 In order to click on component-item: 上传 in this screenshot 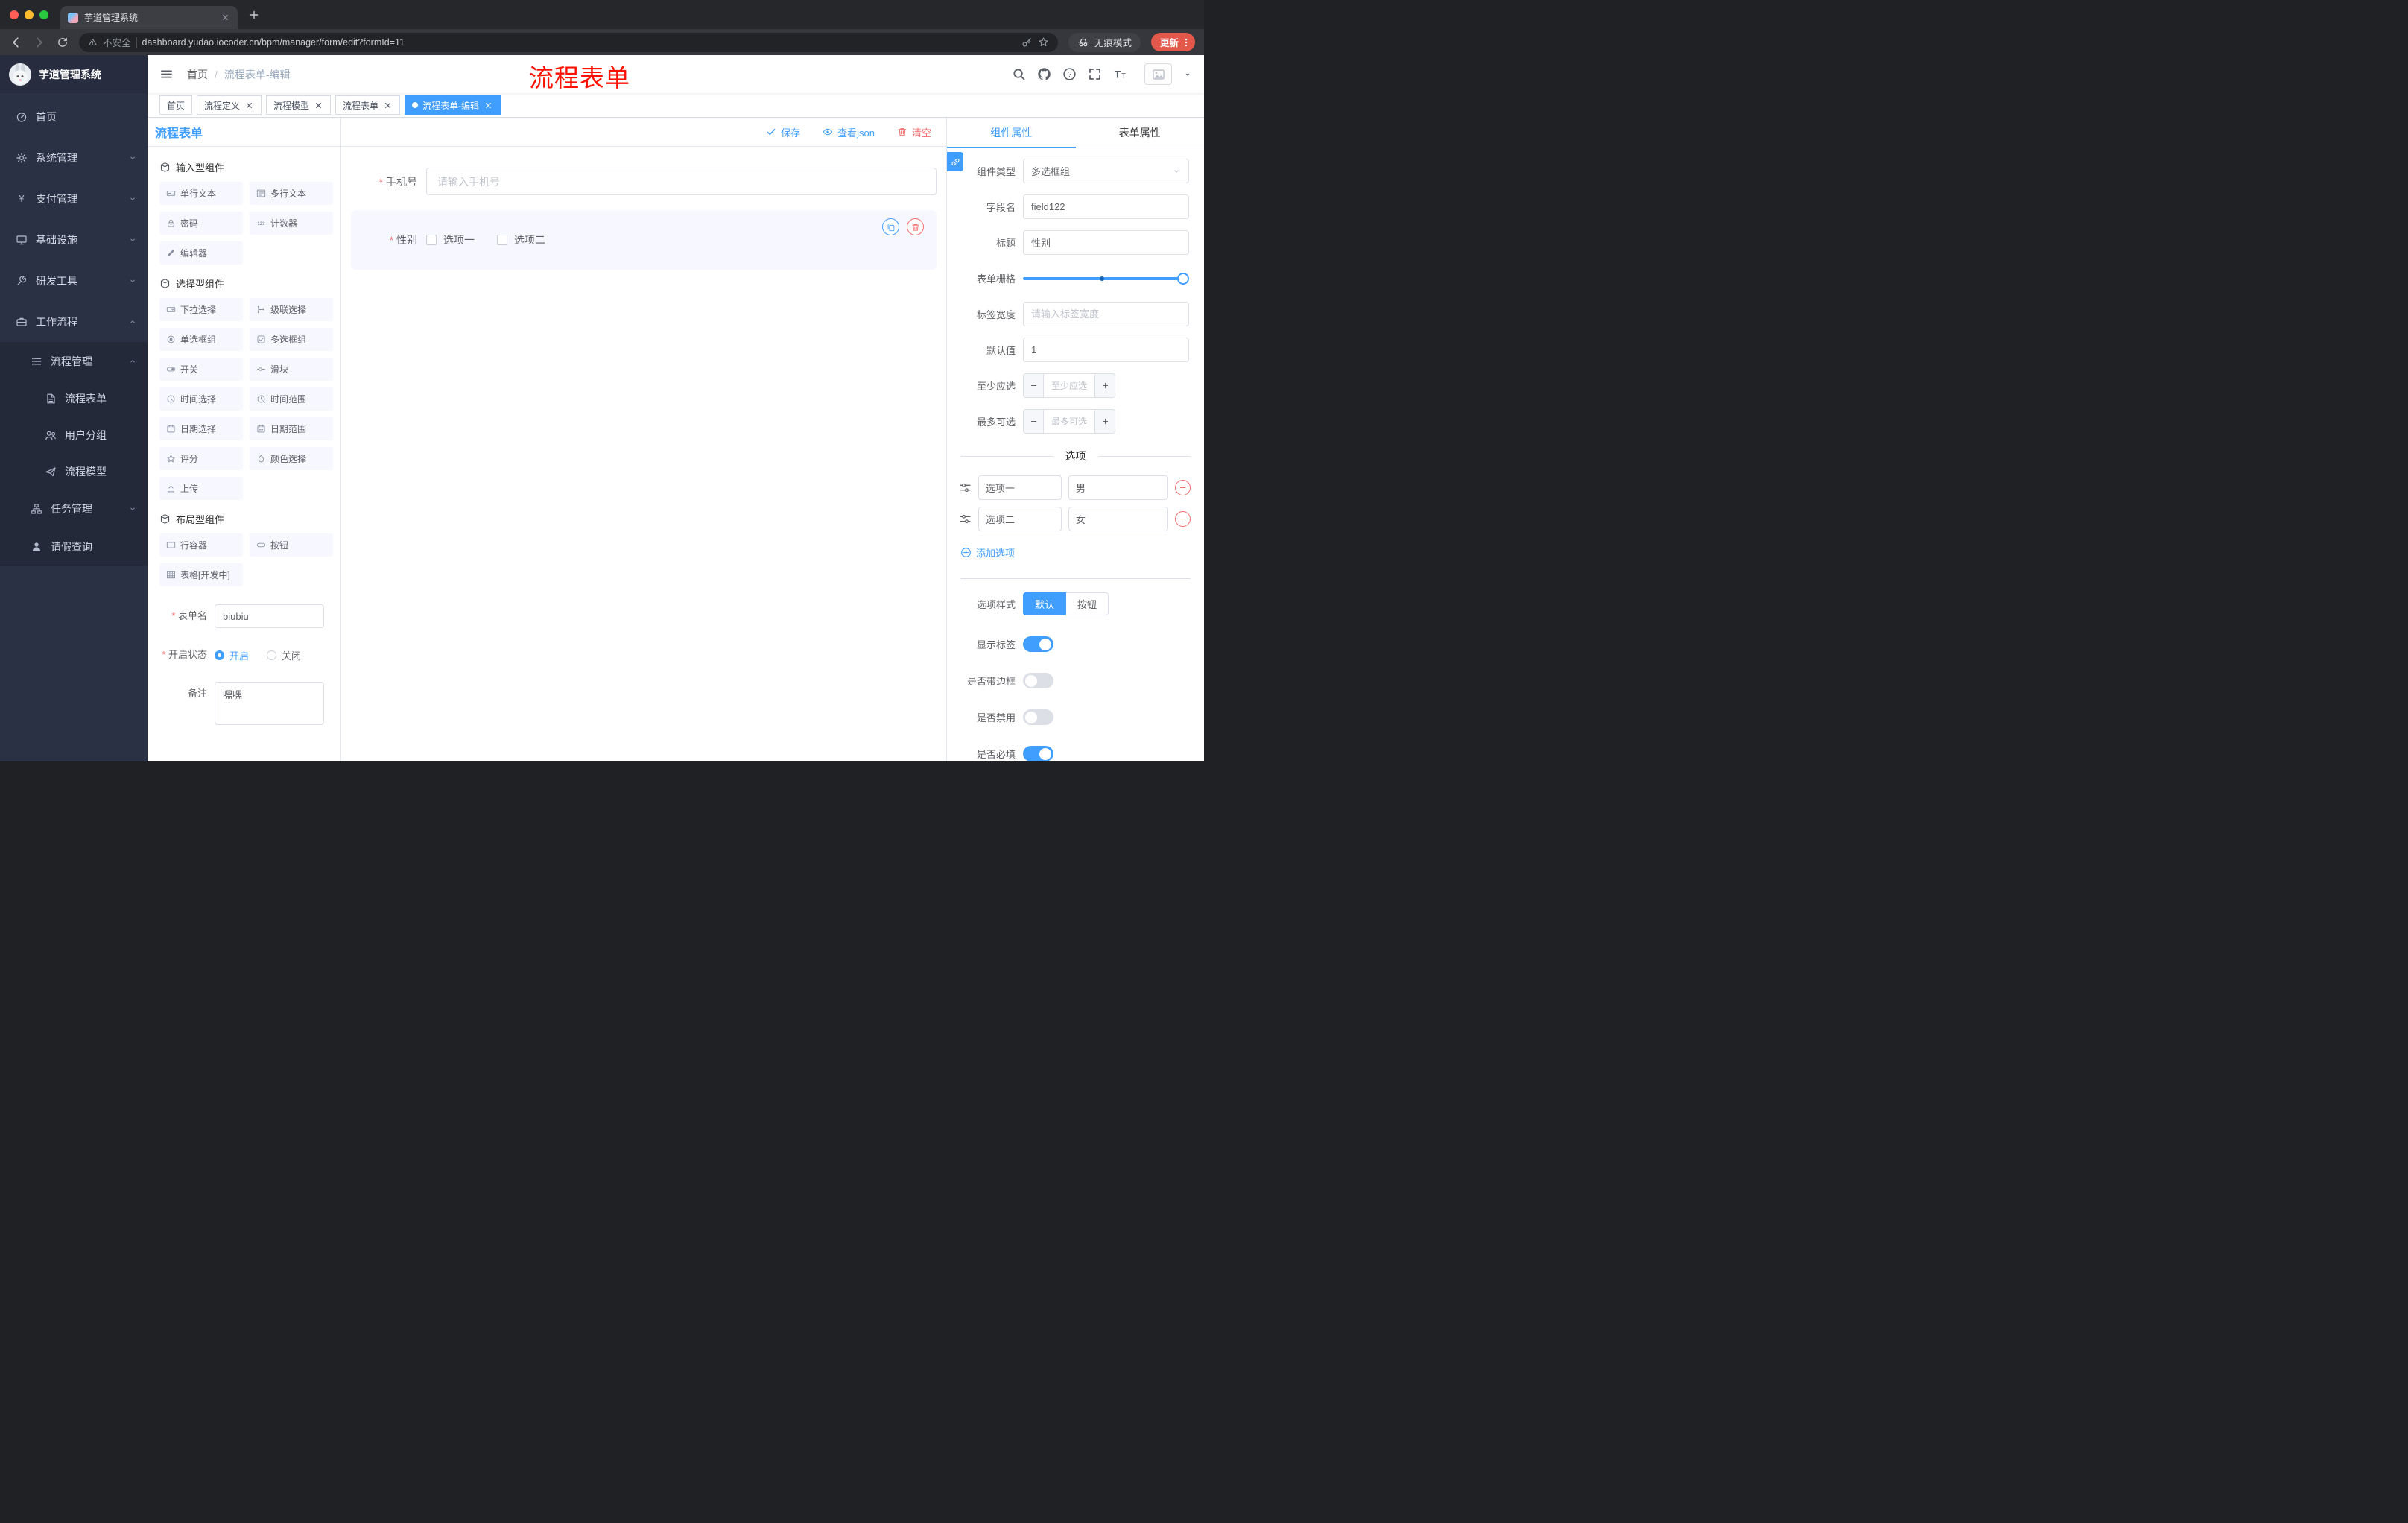, I will do `click(201, 489)`.